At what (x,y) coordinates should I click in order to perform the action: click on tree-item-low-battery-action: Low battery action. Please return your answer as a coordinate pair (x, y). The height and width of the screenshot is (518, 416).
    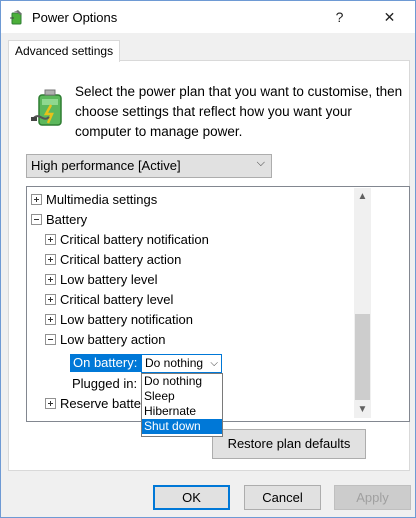
    Looking at the image, I should click on (105, 340).